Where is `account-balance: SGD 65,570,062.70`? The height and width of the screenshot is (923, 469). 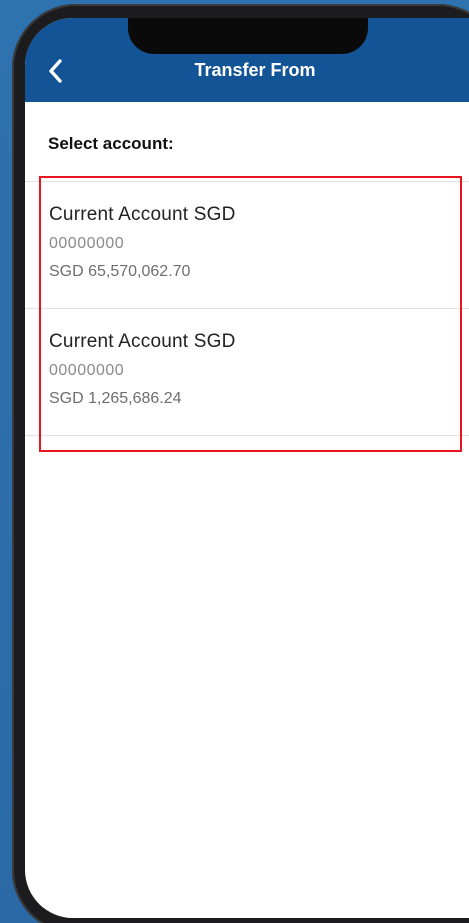 account-balance: SGD 65,570,062.70 is located at coordinates (120, 271).